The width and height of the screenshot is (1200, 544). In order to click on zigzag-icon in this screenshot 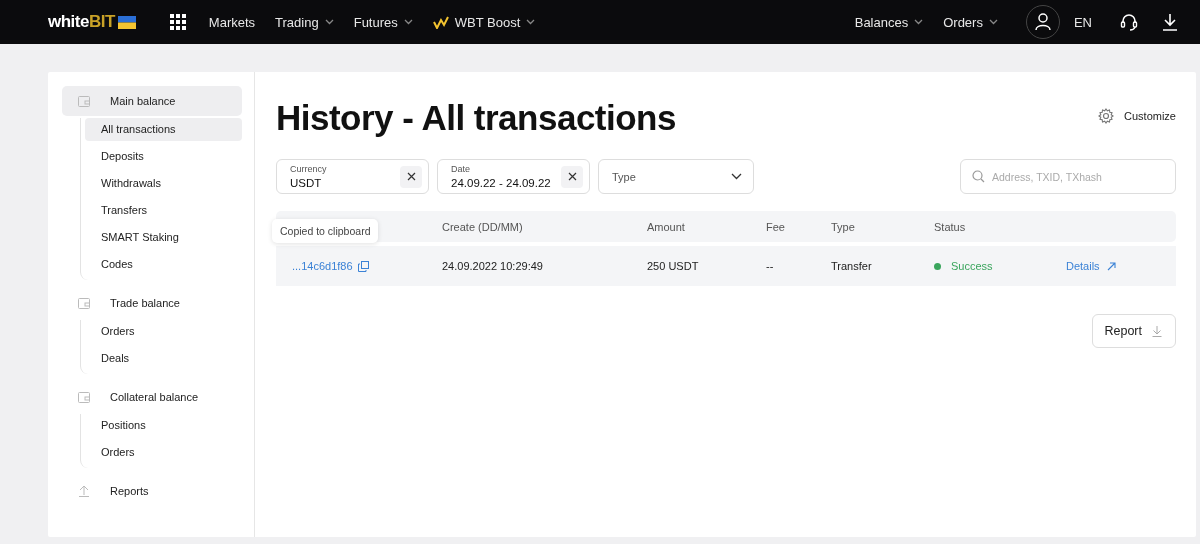, I will do `click(440, 22)`.